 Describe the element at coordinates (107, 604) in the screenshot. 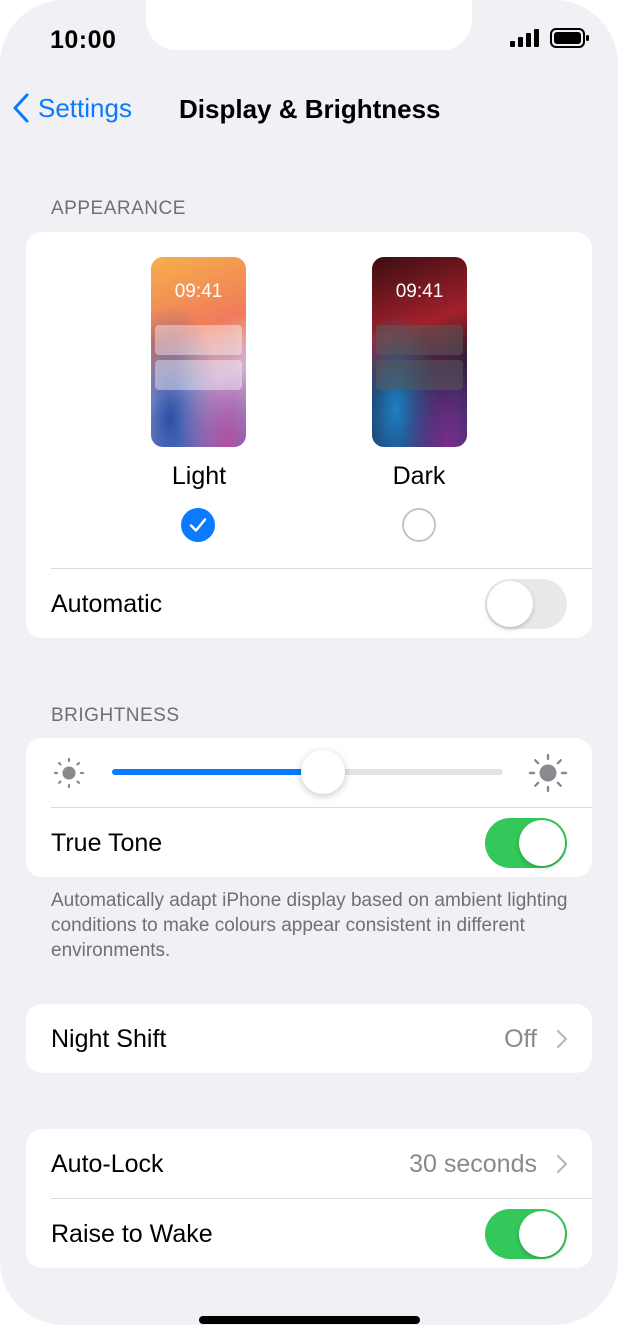

I see `automatic-label: Automatic` at that location.